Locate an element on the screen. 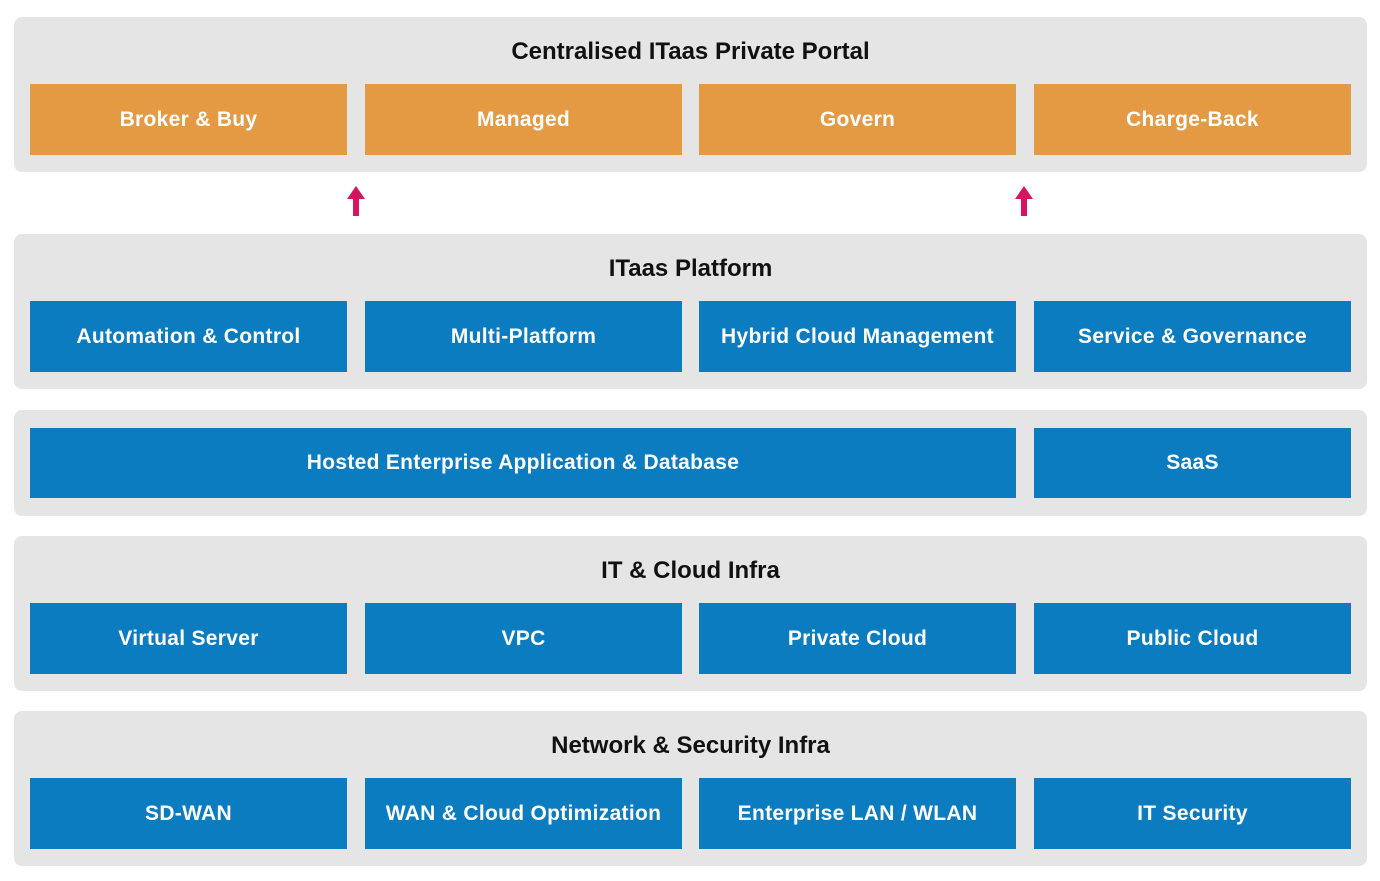 This screenshot has width=1380, height=881. network-infra-item-wan-cloud-optimization: WAN & Cloud Optimization is located at coordinates (523, 813).